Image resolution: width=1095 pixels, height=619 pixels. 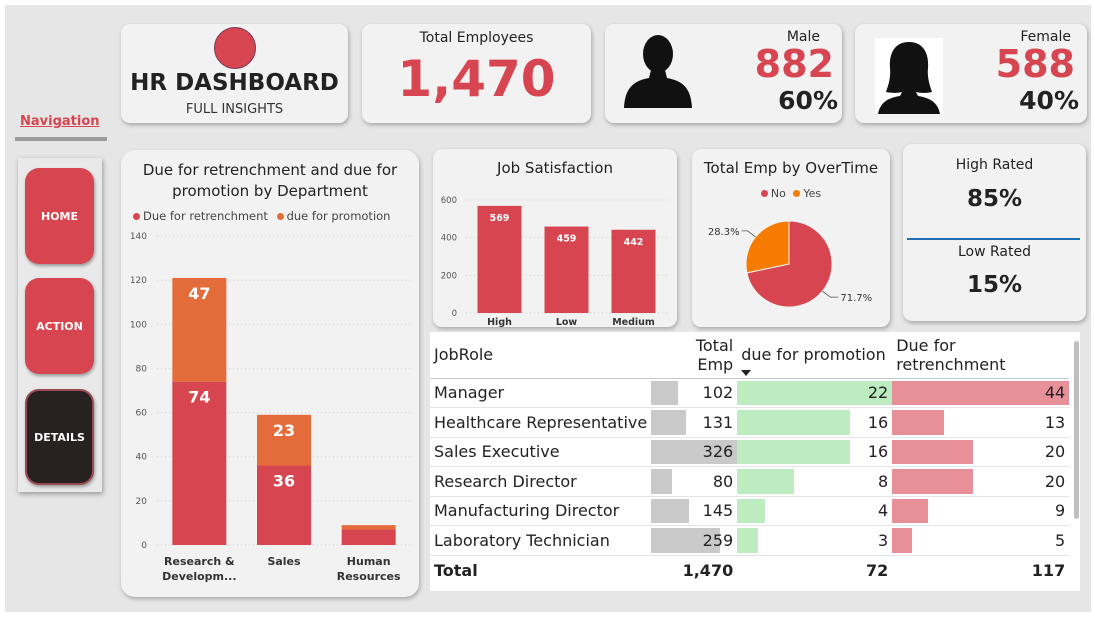 I want to click on action-button: ACTION, so click(x=59, y=326).